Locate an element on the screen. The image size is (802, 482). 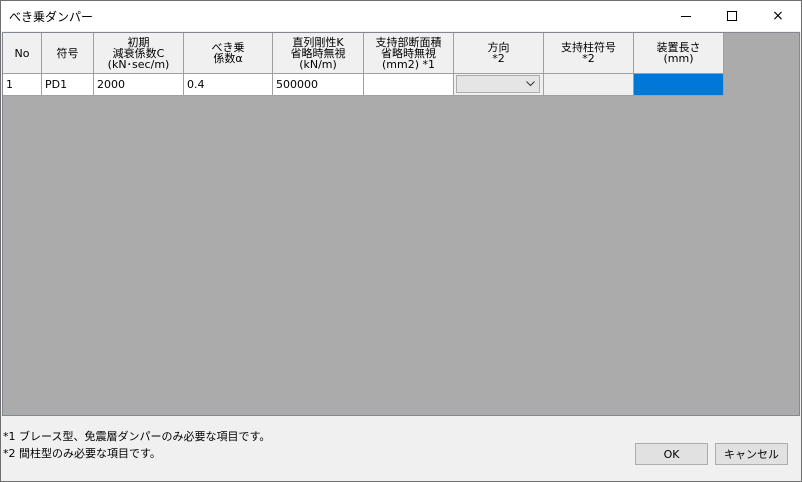
cell-direction is located at coordinates (499, 85).